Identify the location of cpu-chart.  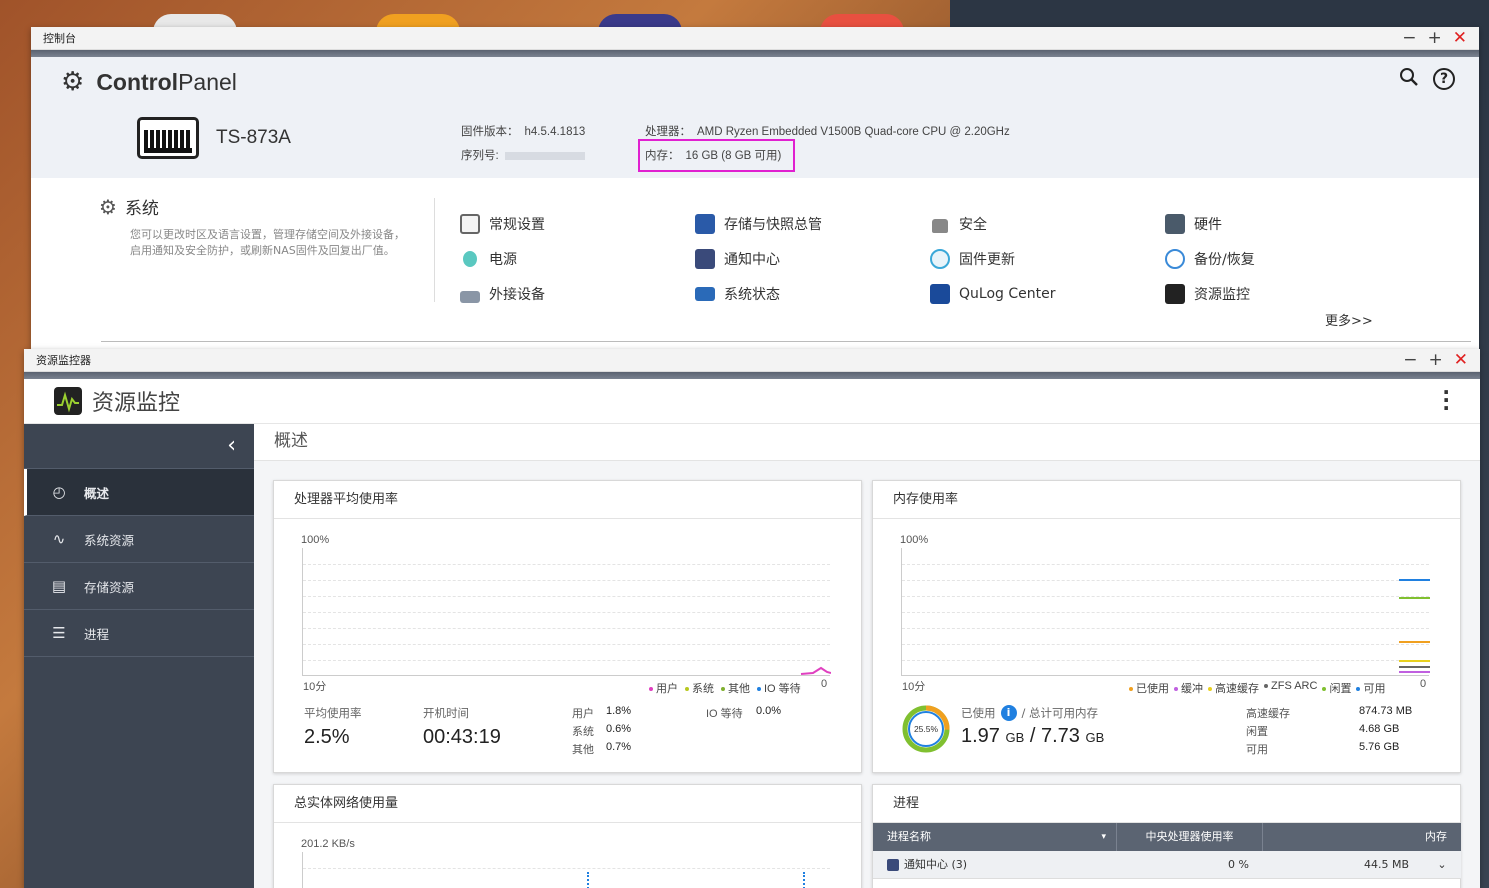
(566, 612).